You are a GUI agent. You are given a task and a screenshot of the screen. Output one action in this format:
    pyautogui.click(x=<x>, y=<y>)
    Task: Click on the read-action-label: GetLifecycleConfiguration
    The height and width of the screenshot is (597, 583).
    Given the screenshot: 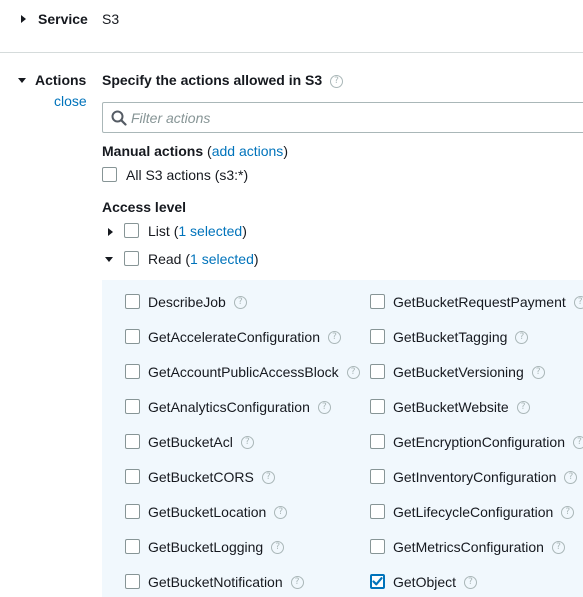 What is the action you would take?
    pyautogui.click(x=473, y=512)
    